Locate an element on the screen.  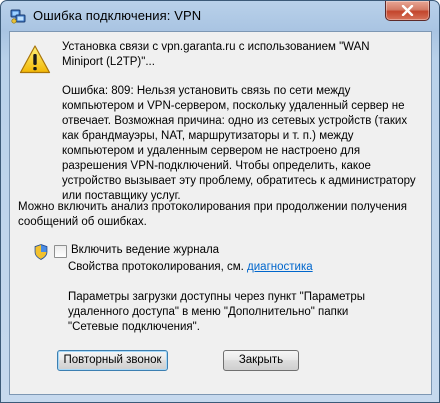
window-title: Ошибка подключения: VPN is located at coordinates (117, 15).